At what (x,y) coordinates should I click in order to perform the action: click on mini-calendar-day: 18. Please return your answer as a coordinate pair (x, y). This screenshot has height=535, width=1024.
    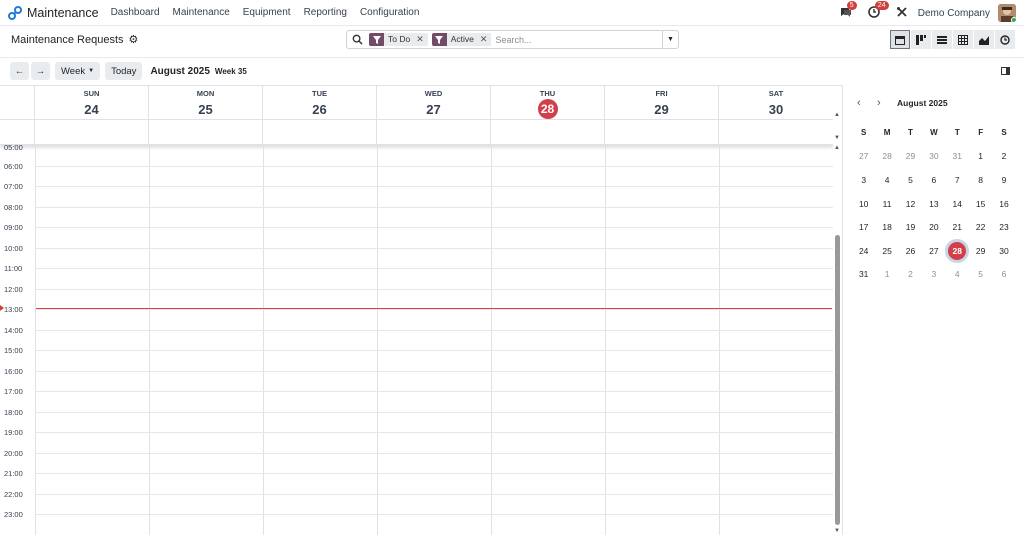
    Looking at the image, I should click on (886, 227).